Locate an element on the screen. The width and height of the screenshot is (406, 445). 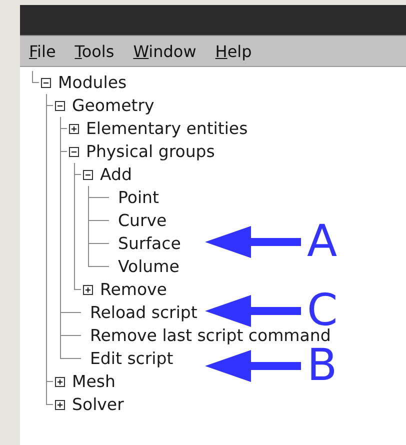
menu-item: Window is located at coordinates (164, 51).